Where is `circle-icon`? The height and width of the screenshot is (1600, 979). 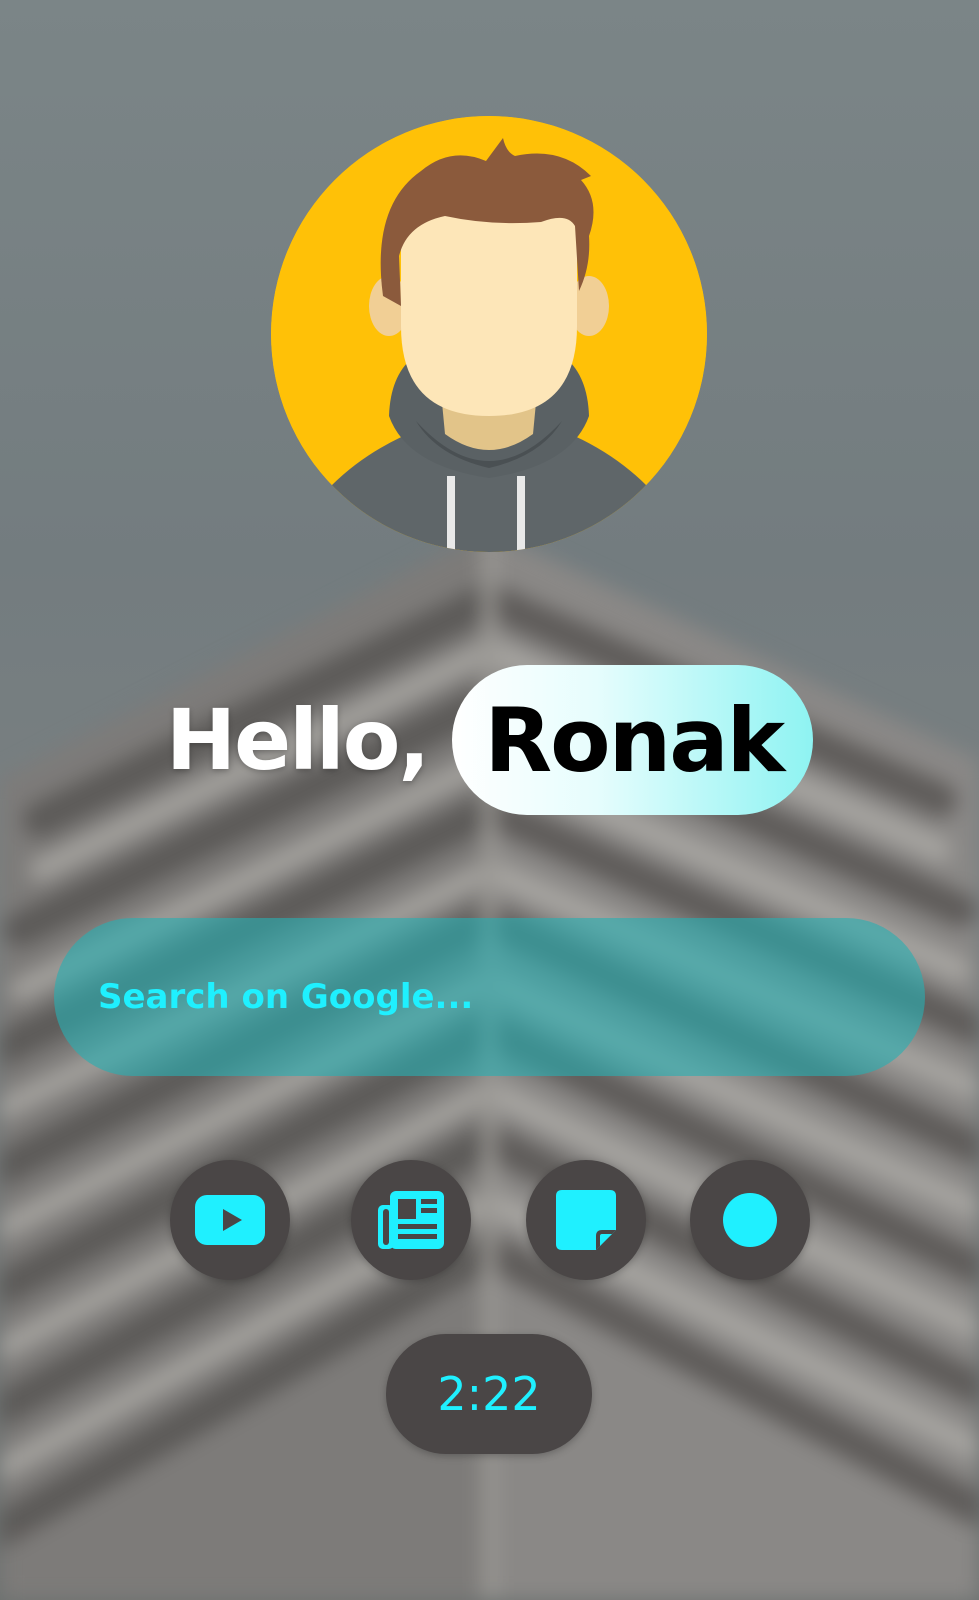
circle-icon is located at coordinates (750, 1220).